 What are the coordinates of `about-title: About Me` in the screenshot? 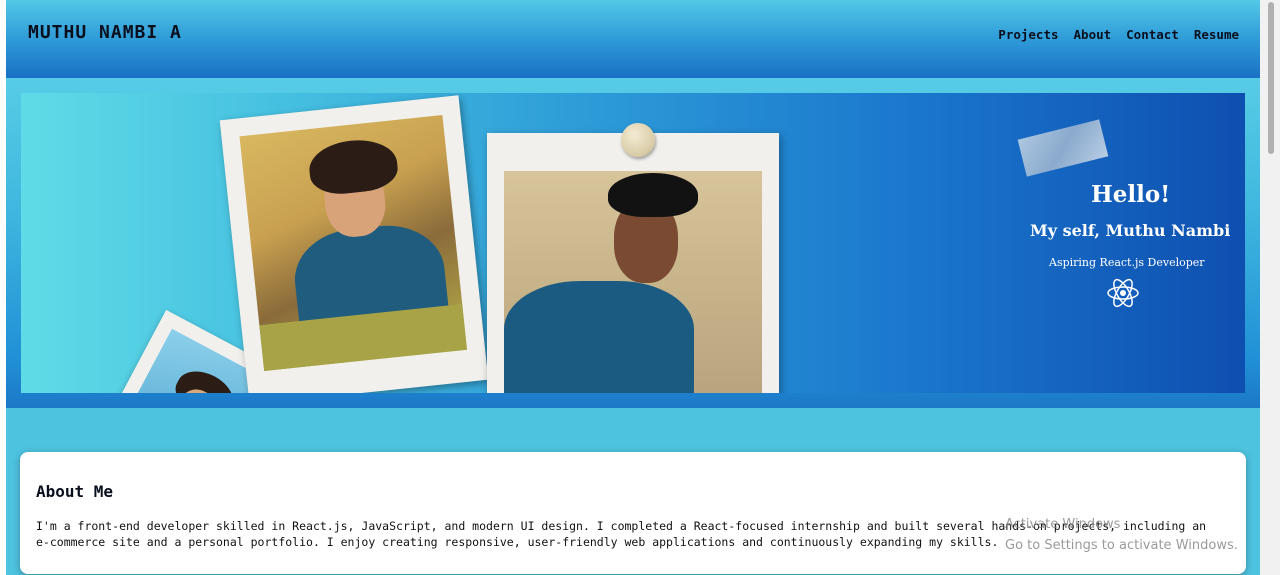 It's located at (75, 491).